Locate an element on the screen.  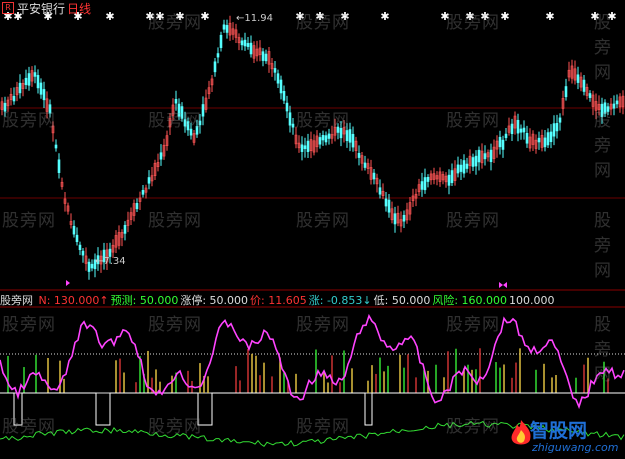
chart-title-bar: R 平安银行 日线 is located at coordinates (45, 8).